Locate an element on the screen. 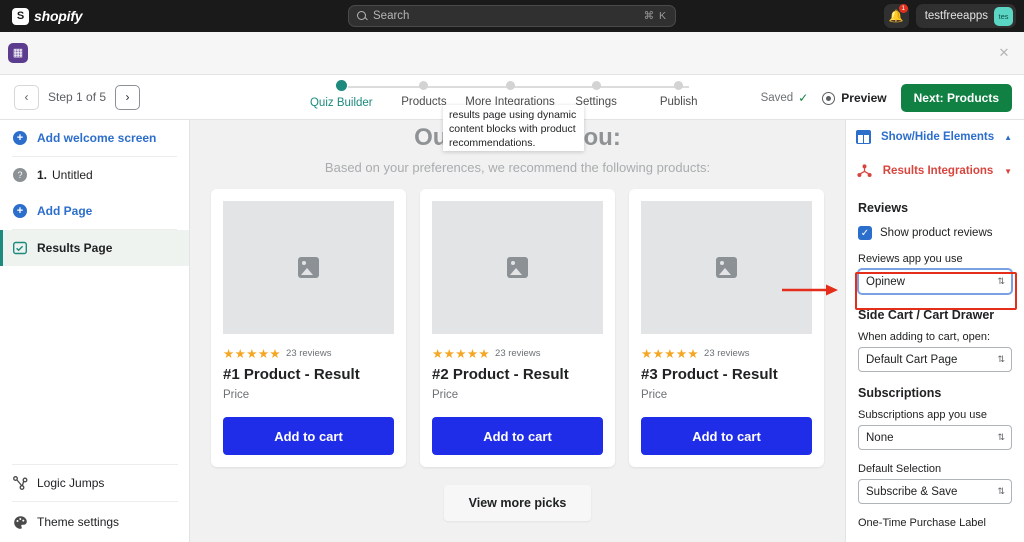 This screenshot has height=542, width=1024. review-count: 23 reviews is located at coordinates (518, 353).